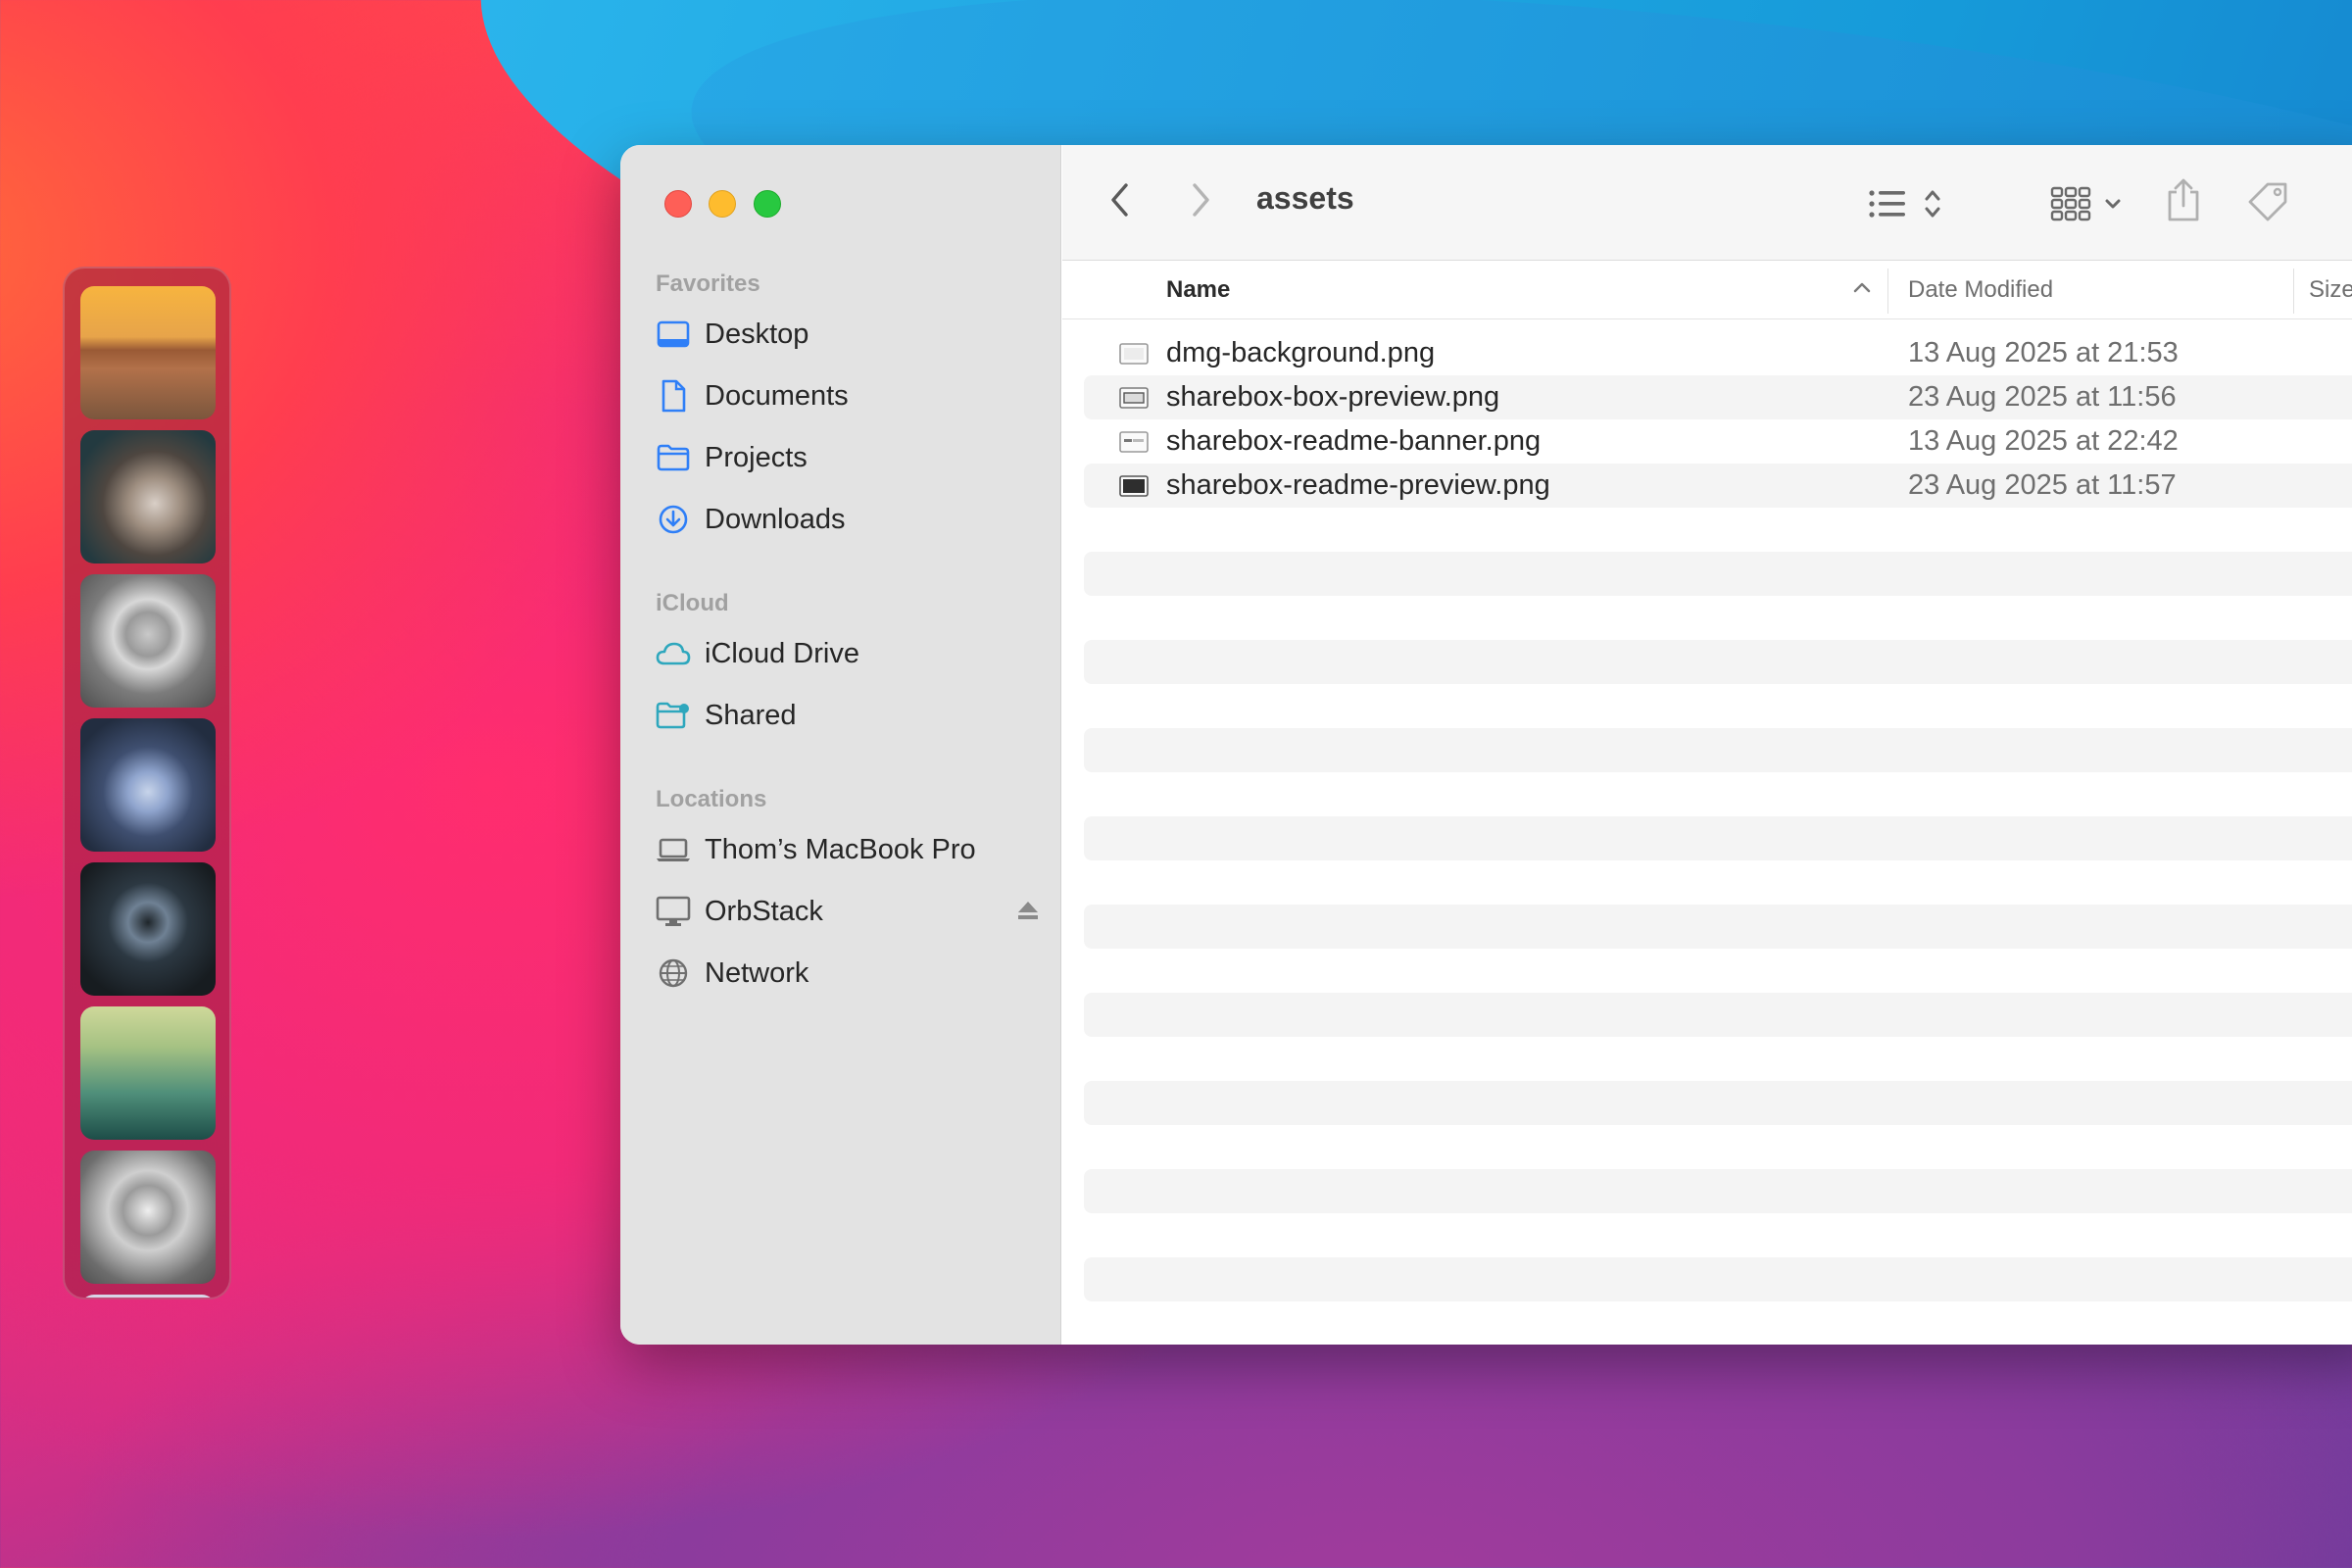 The image size is (2352, 1568). Describe the element at coordinates (673, 396) in the screenshot. I see `document-icon` at that location.